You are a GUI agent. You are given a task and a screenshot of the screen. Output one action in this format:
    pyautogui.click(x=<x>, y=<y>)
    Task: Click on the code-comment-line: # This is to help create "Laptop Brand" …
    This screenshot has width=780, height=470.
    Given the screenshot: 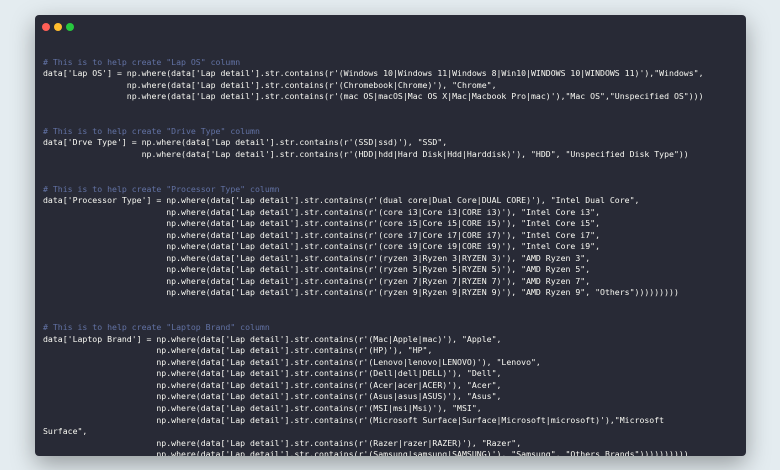 What is the action you would take?
    pyautogui.click(x=156, y=327)
    